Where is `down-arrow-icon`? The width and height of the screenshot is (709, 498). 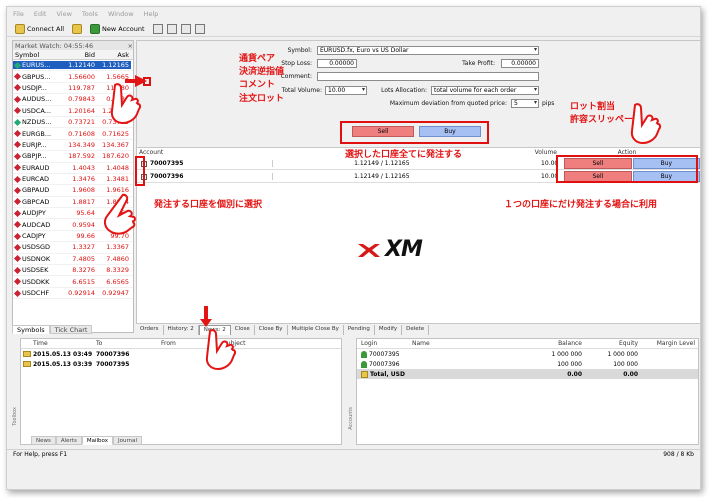
down-arrow-icon is located at coordinates (206, 316).